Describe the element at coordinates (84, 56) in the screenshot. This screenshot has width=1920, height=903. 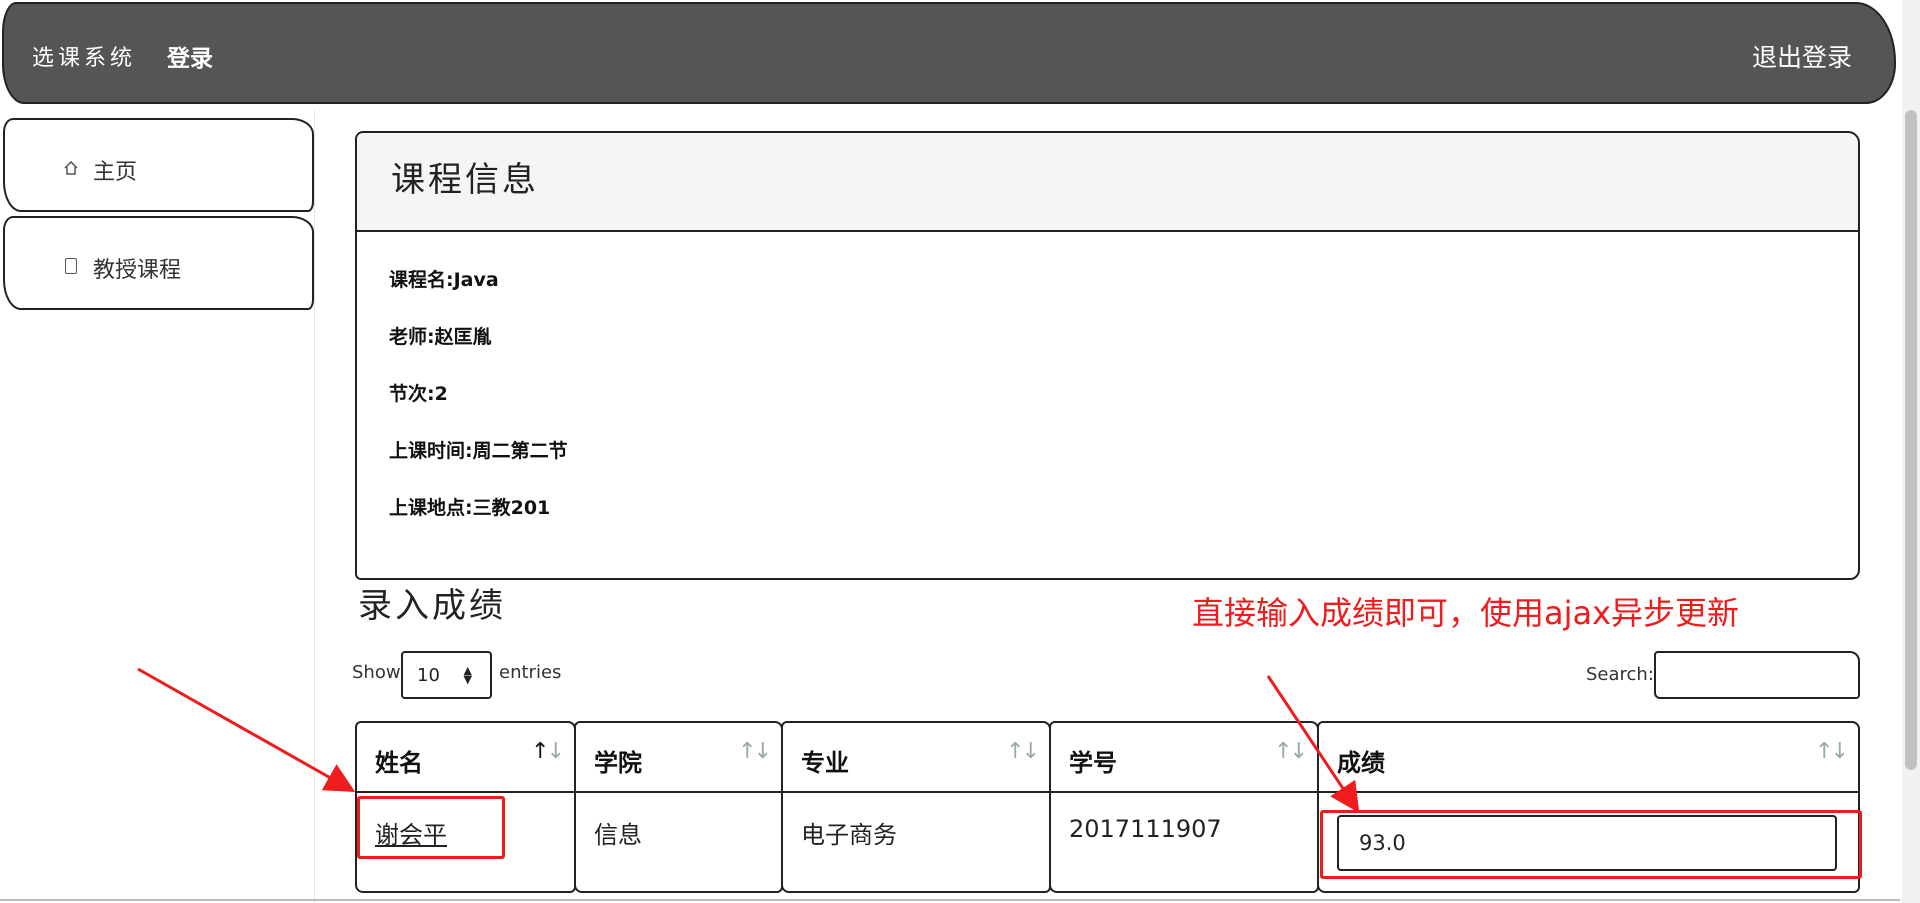
I see `brand-title: 选课系统` at that location.